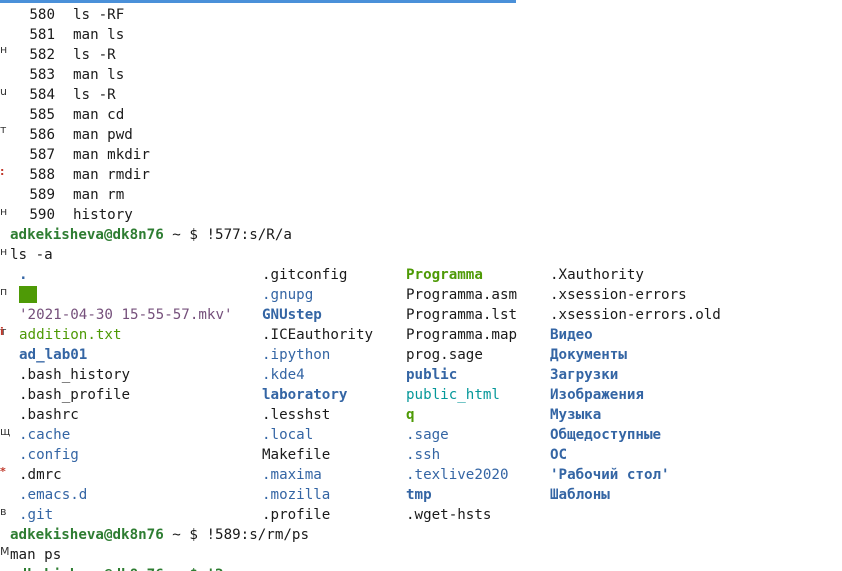  Describe the element at coordinates (410, 415) in the screenshot. I see `file-entry: q` at that location.